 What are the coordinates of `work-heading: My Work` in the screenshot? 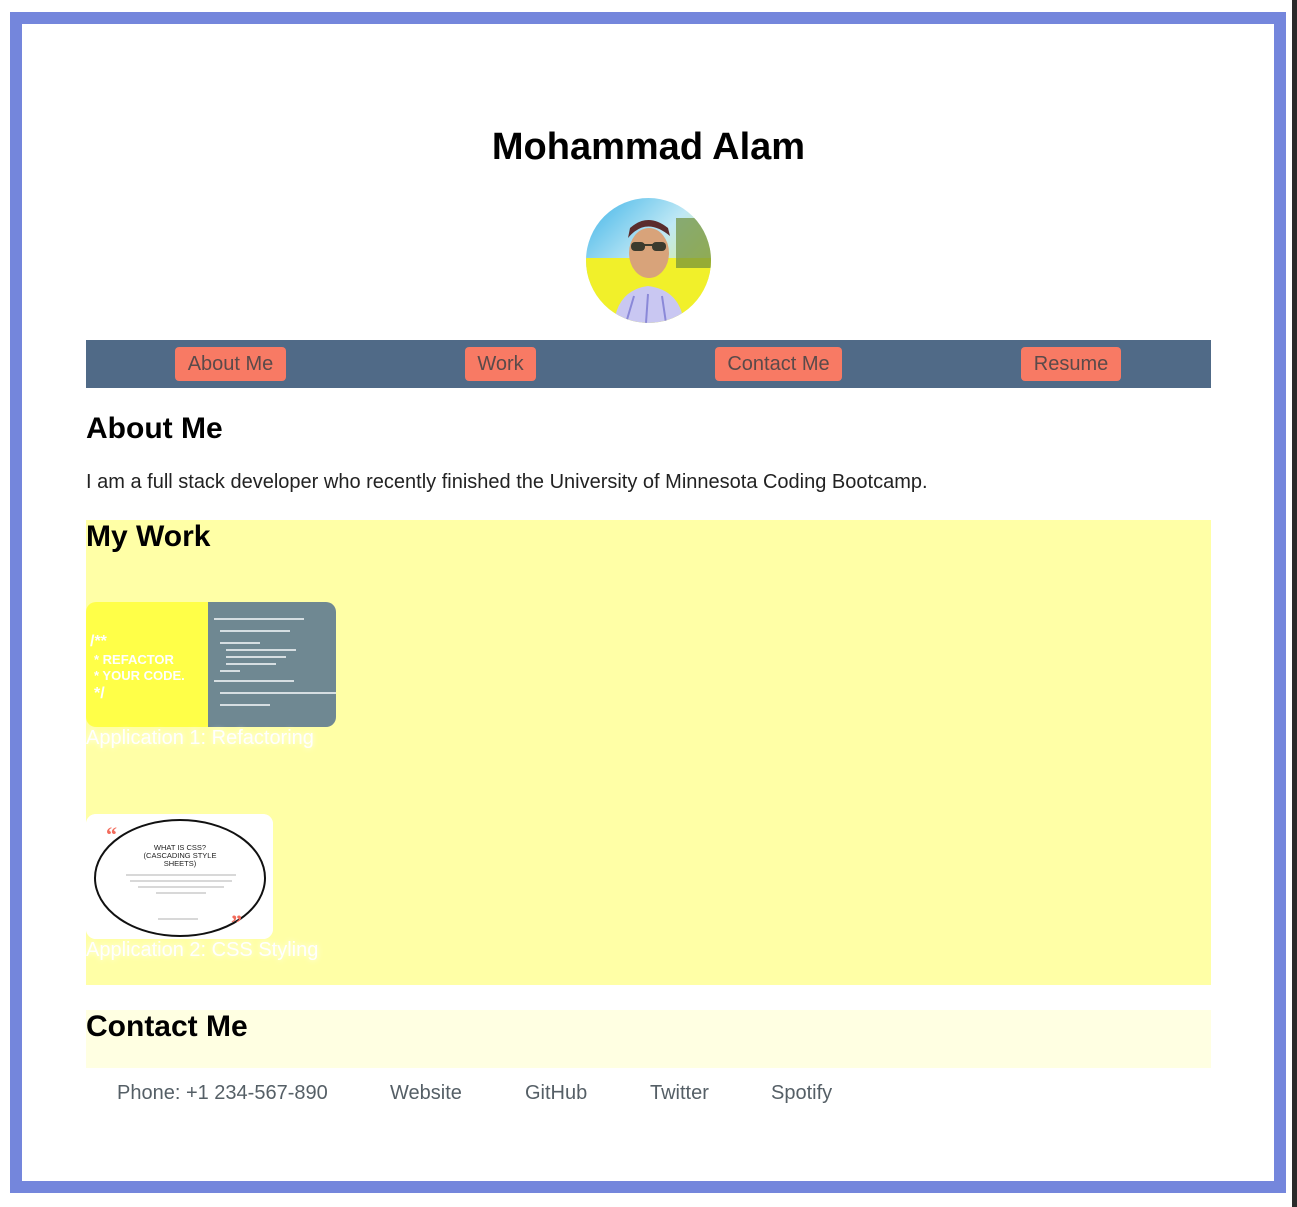 It's located at (148, 536).